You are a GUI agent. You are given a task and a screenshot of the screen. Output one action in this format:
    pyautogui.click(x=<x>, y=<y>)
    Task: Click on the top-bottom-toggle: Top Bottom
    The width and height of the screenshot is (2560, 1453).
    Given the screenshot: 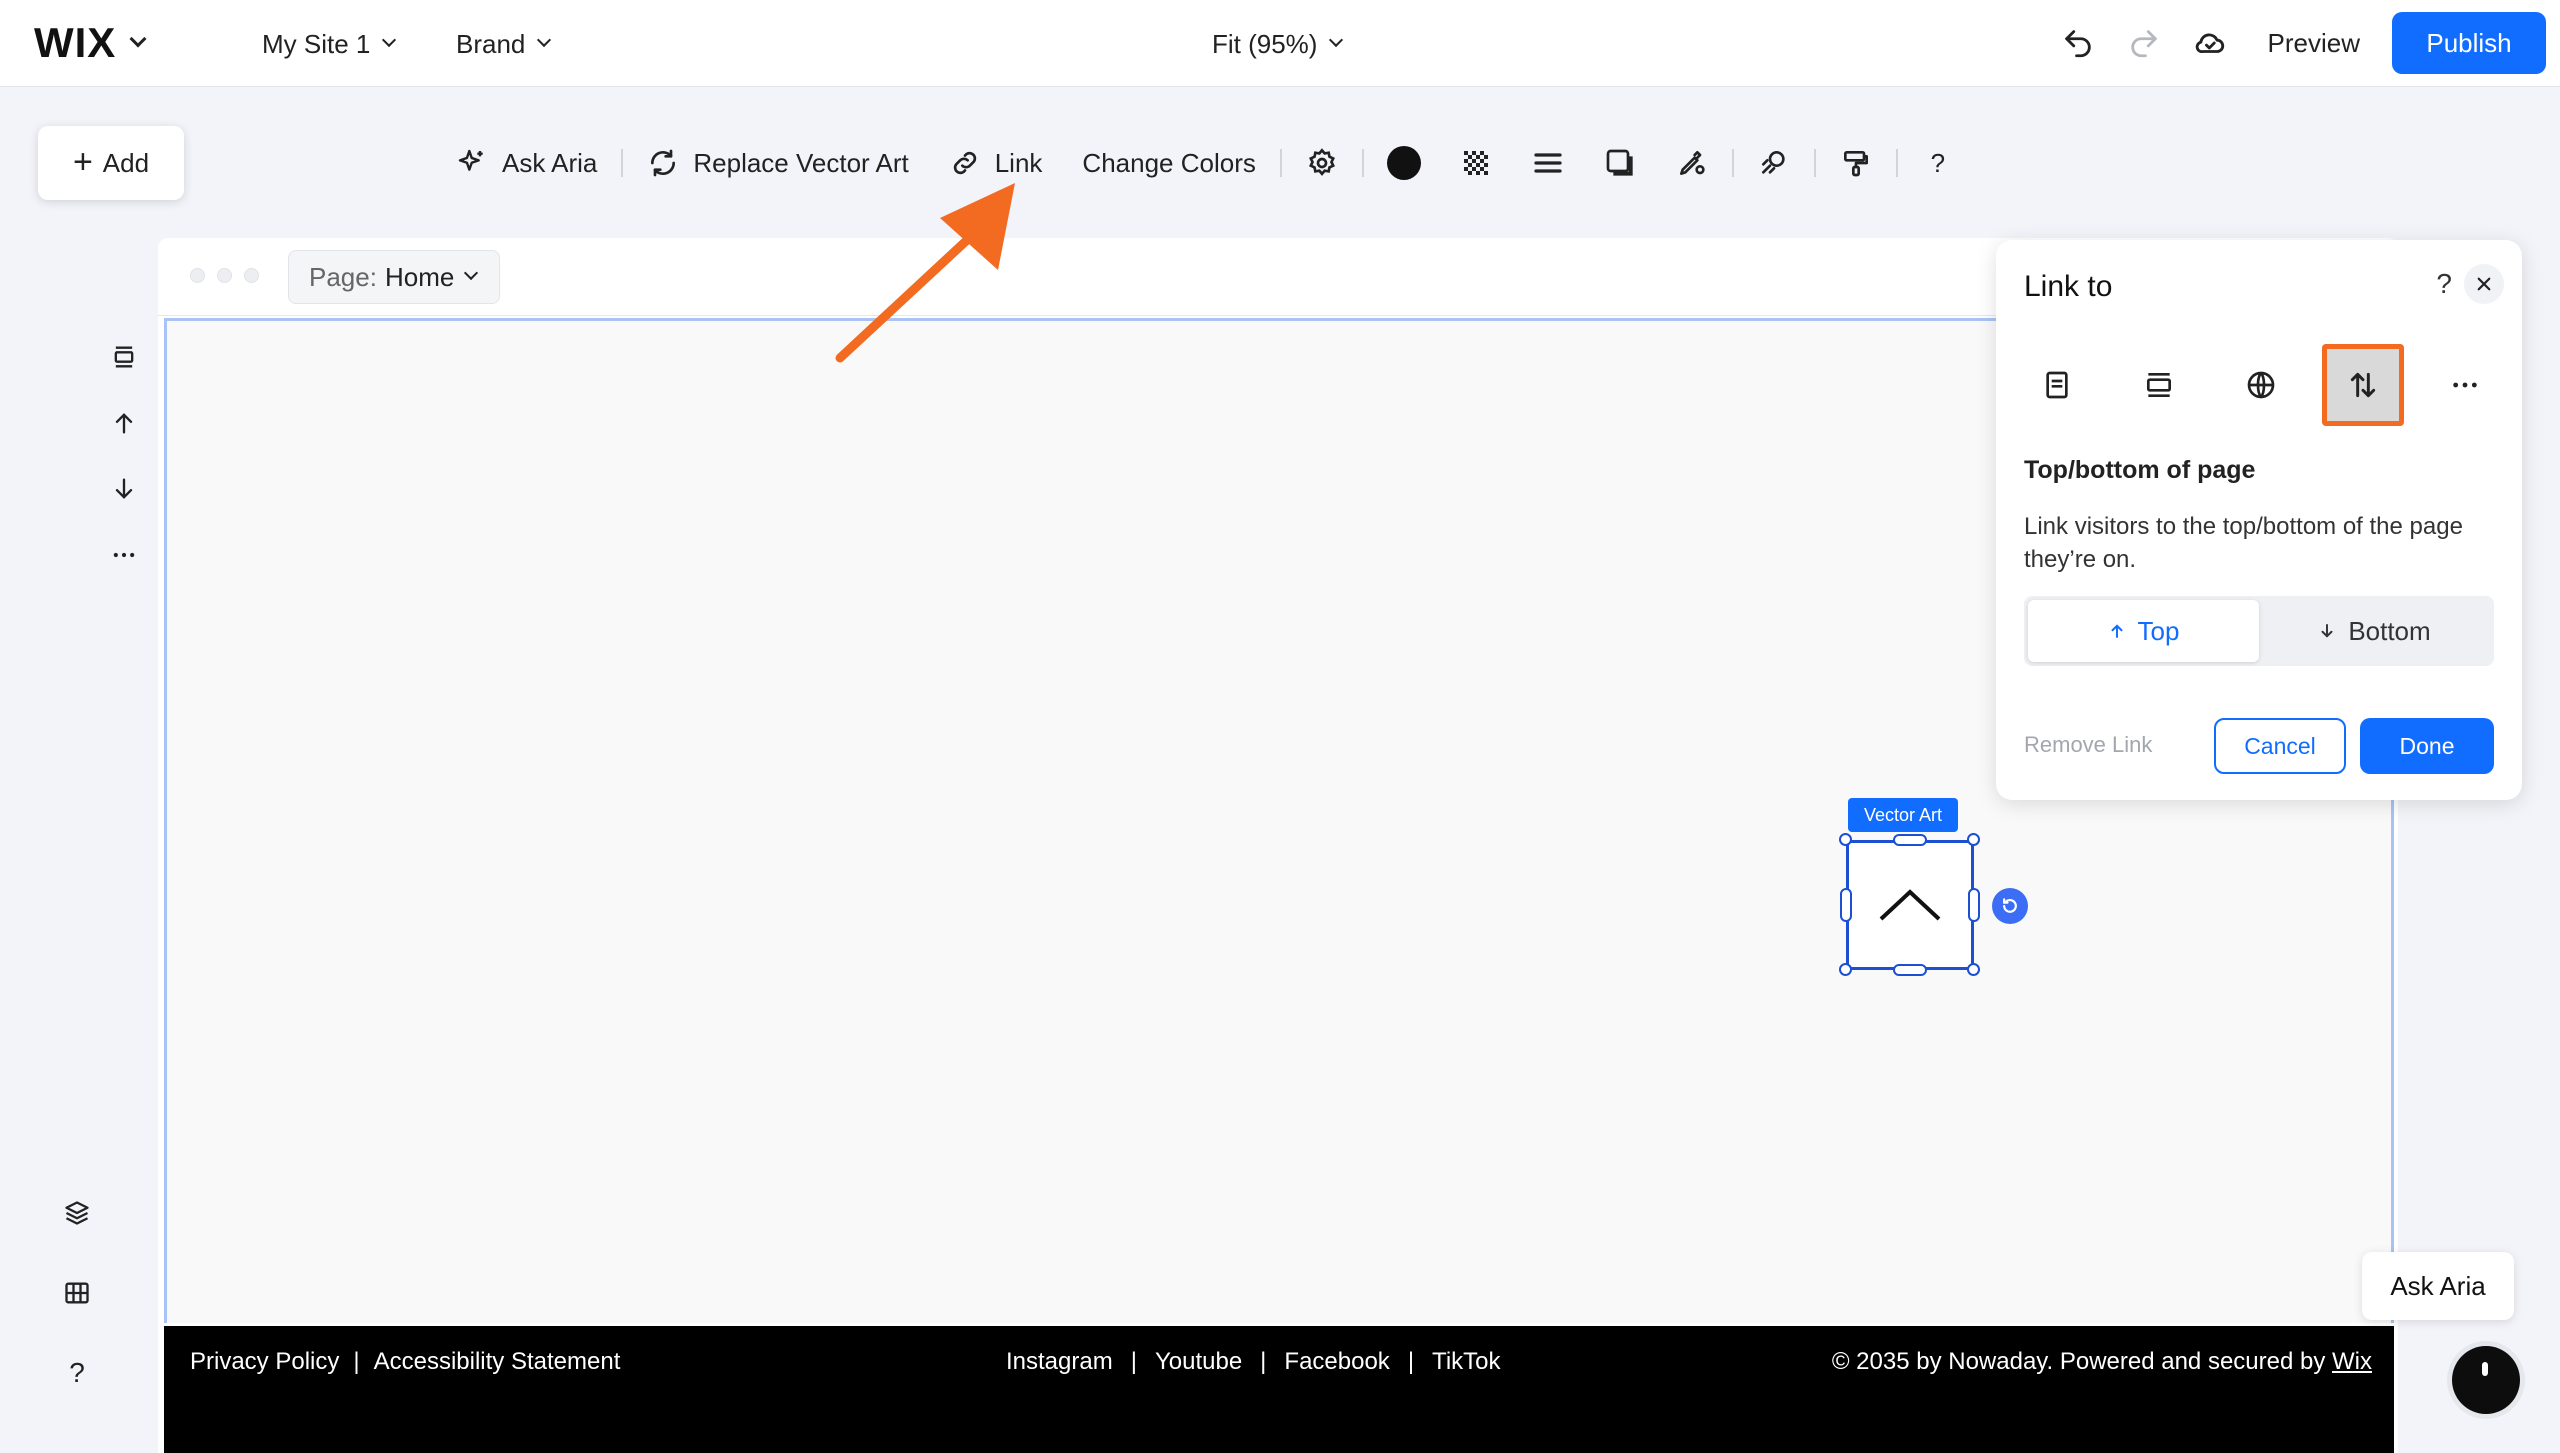 What is the action you would take?
    pyautogui.click(x=2259, y=631)
    